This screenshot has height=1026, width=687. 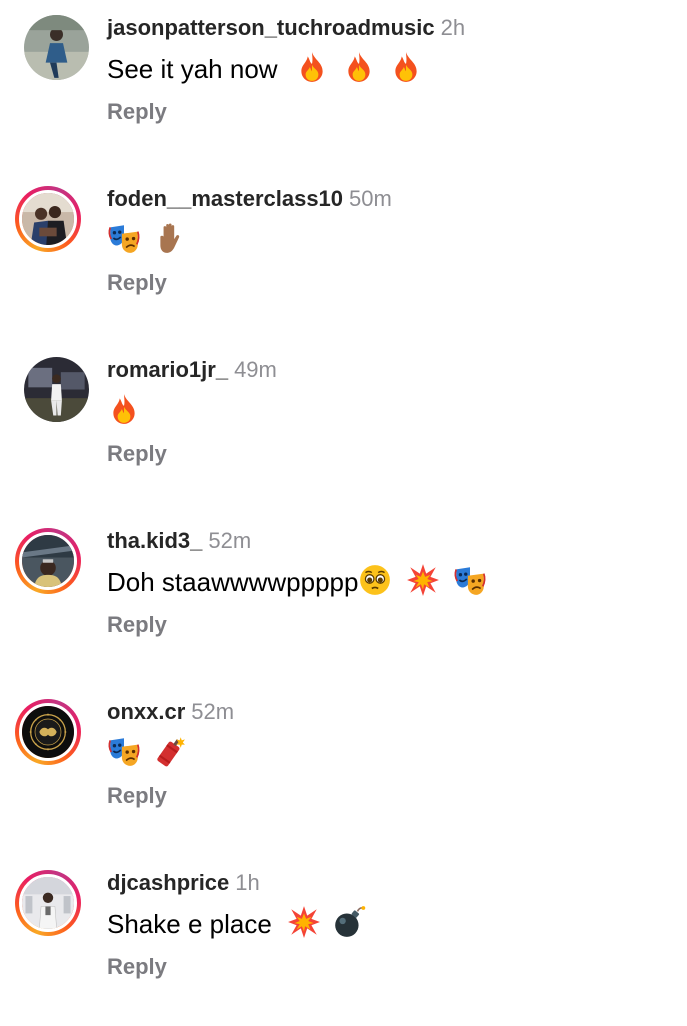 What do you see at coordinates (146, 711) in the screenshot?
I see `comment-username: onxx.cr` at bounding box center [146, 711].